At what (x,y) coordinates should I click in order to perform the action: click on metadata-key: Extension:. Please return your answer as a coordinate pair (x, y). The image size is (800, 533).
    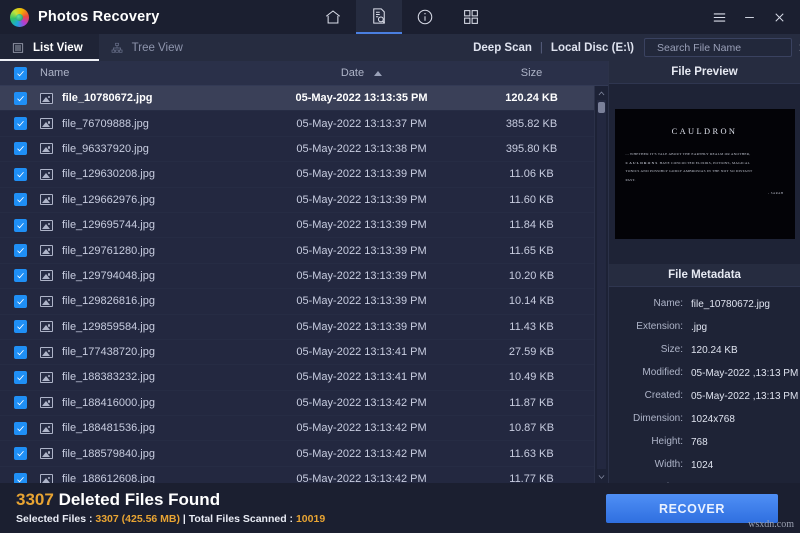
    Looking at the image, I should click on (659, 326).